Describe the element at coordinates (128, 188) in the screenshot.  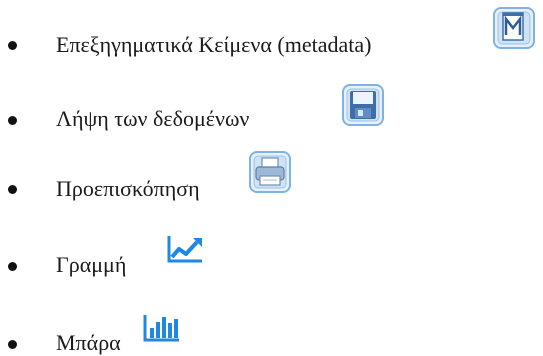
I see `list-item-label: Προεπισκόπηση` at that location.